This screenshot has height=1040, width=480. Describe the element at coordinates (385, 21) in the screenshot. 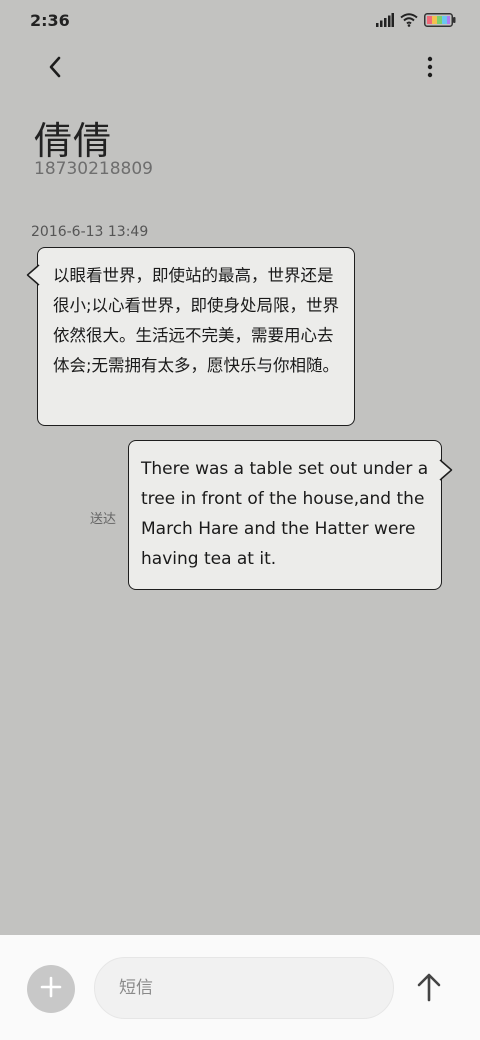

I see `signal-icon` at that location.